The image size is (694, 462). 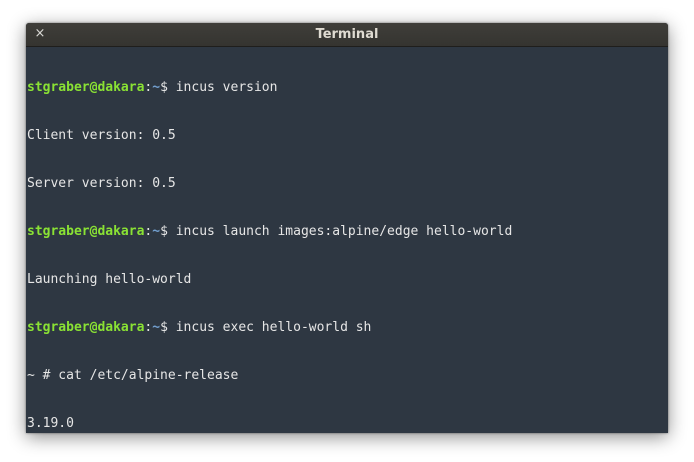 I want to click on window-title: Terminal, so click(x=347, y=34).